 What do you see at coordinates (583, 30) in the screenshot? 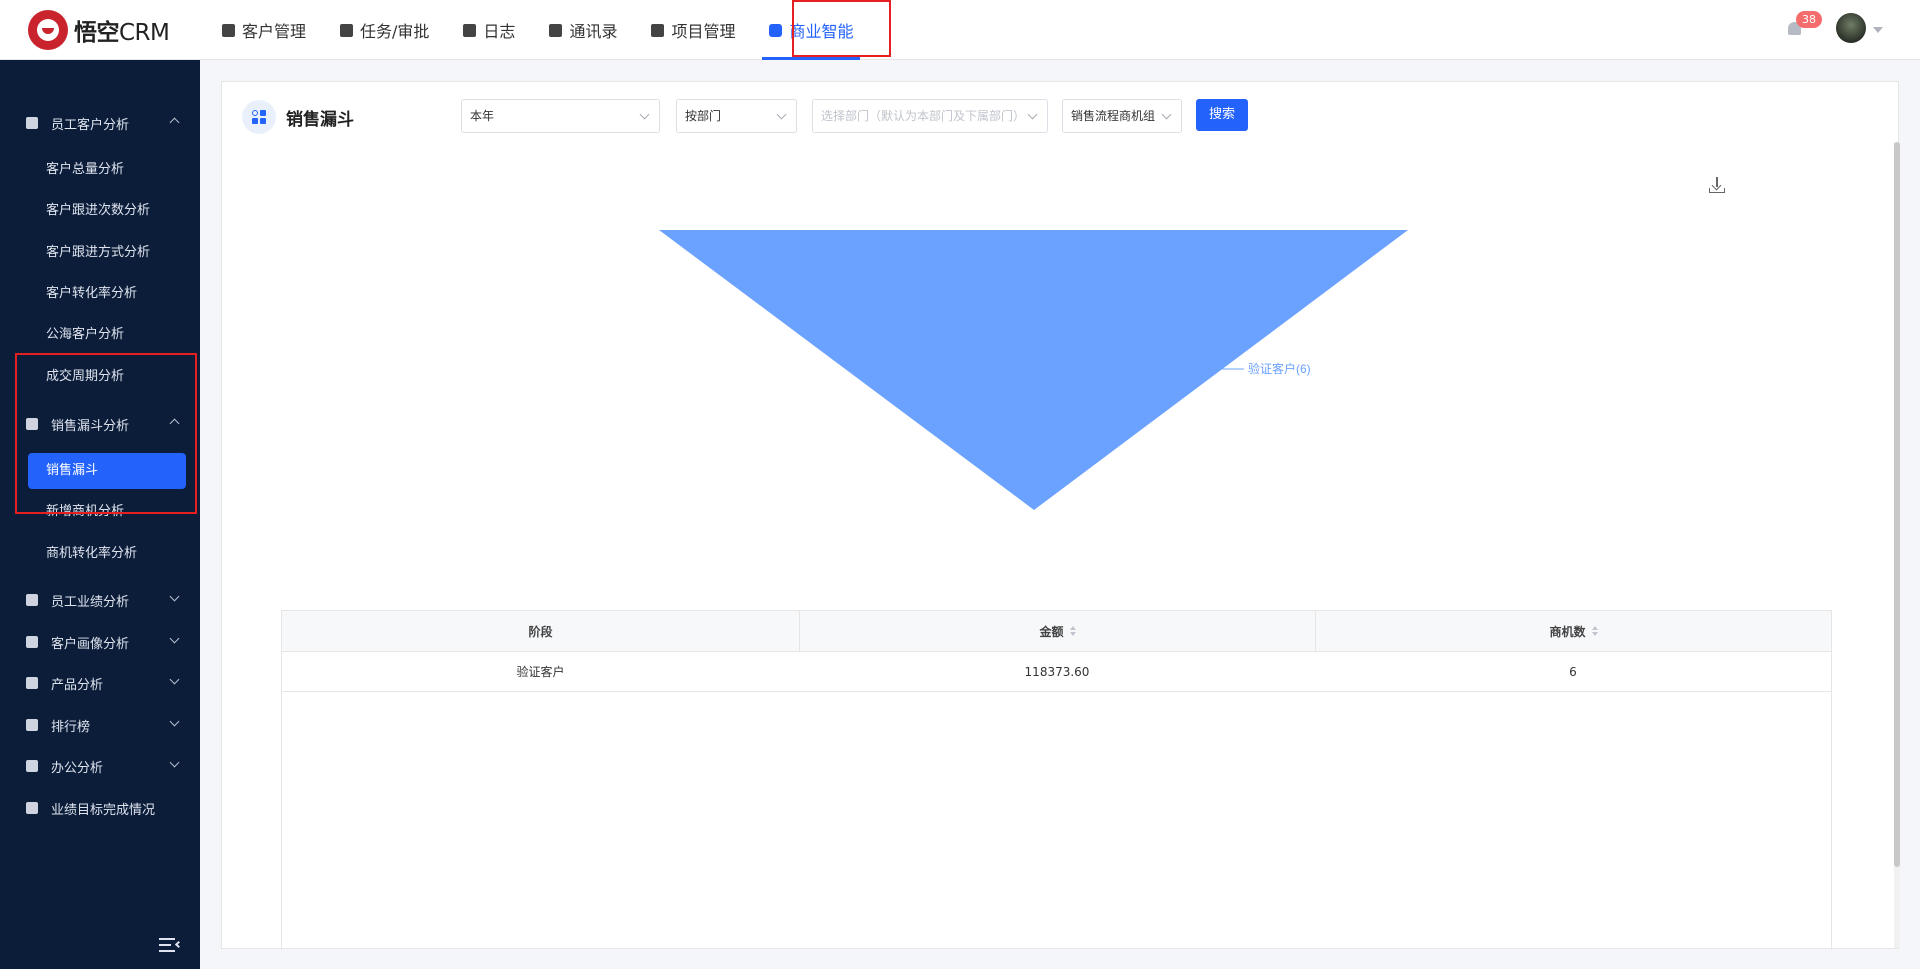
I see `nav-address-book: 通讯录` at bounding box center [583, 30].